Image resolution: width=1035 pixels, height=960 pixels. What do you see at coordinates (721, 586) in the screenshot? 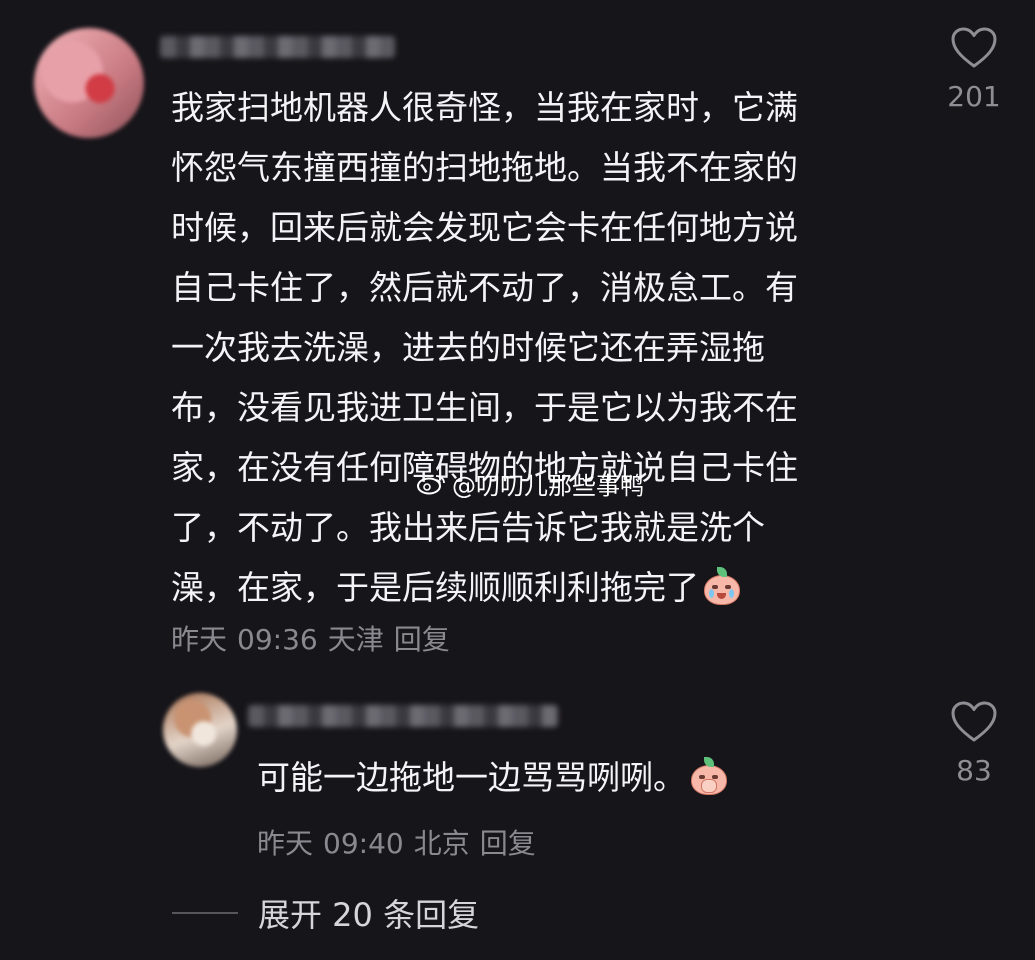
I see `crying-laughing-peach-emoji` at bounding box center [721, 586].